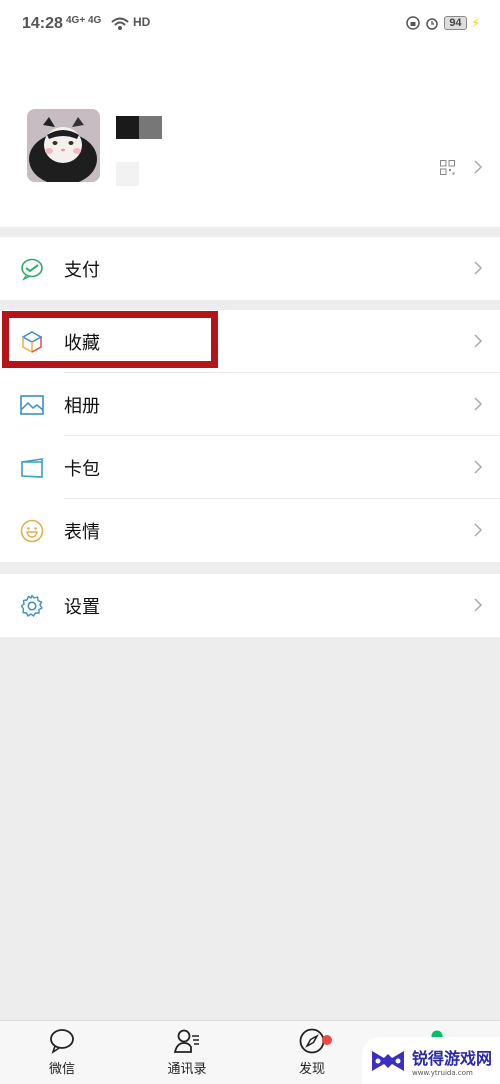 This screenshot has width=500, height=1084. Describe the element at coordinates (475, 23) in the screenshot. I see `charging-icon: ⚡` at that location.